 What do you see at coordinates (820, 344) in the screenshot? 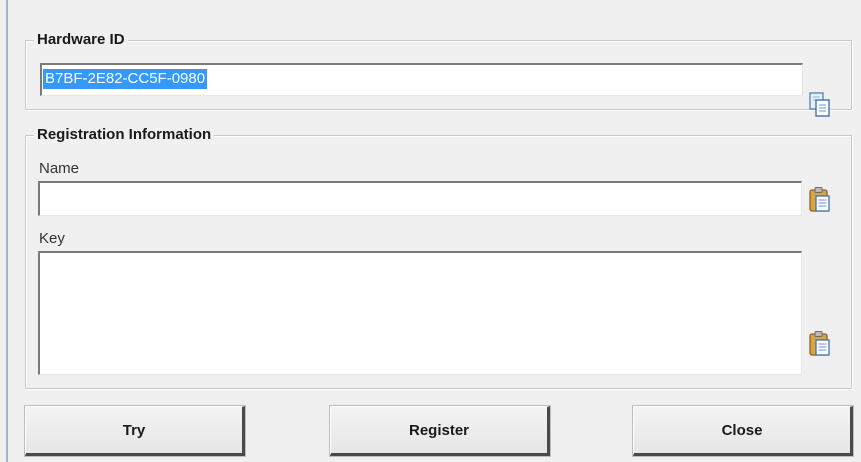
I see `paste-key-icon` at bounding box center [820, 344].